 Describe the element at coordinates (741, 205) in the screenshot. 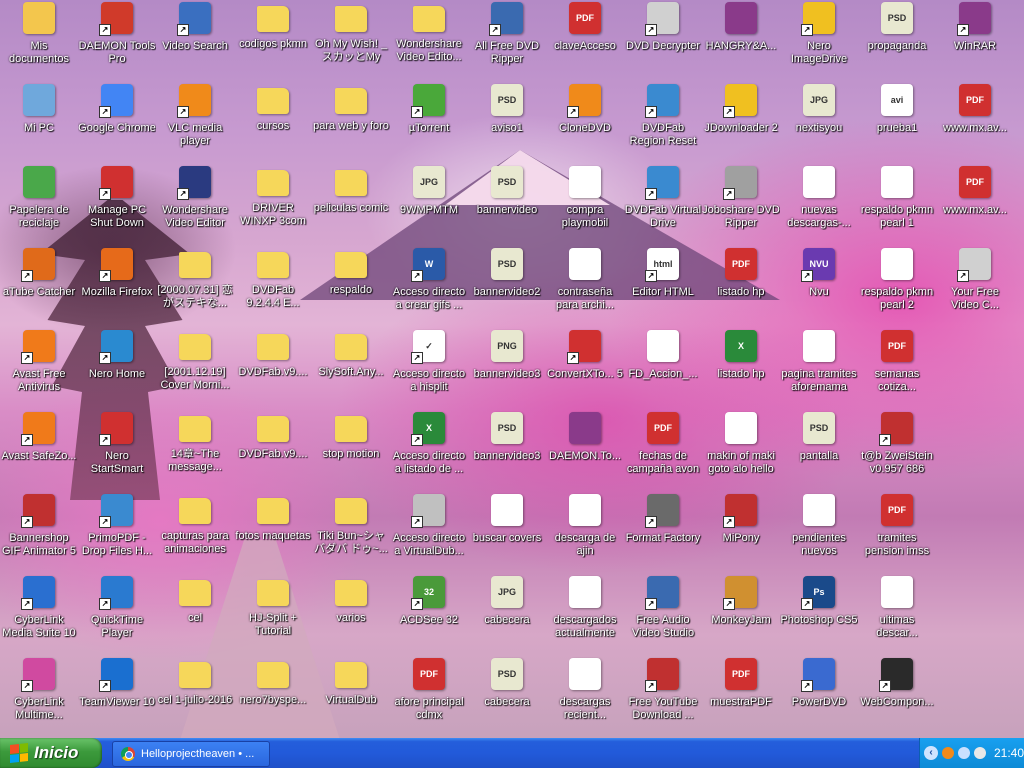

I see `desktop-icon: ↗ Joboshare DVD Ripper Platinum` at that location.